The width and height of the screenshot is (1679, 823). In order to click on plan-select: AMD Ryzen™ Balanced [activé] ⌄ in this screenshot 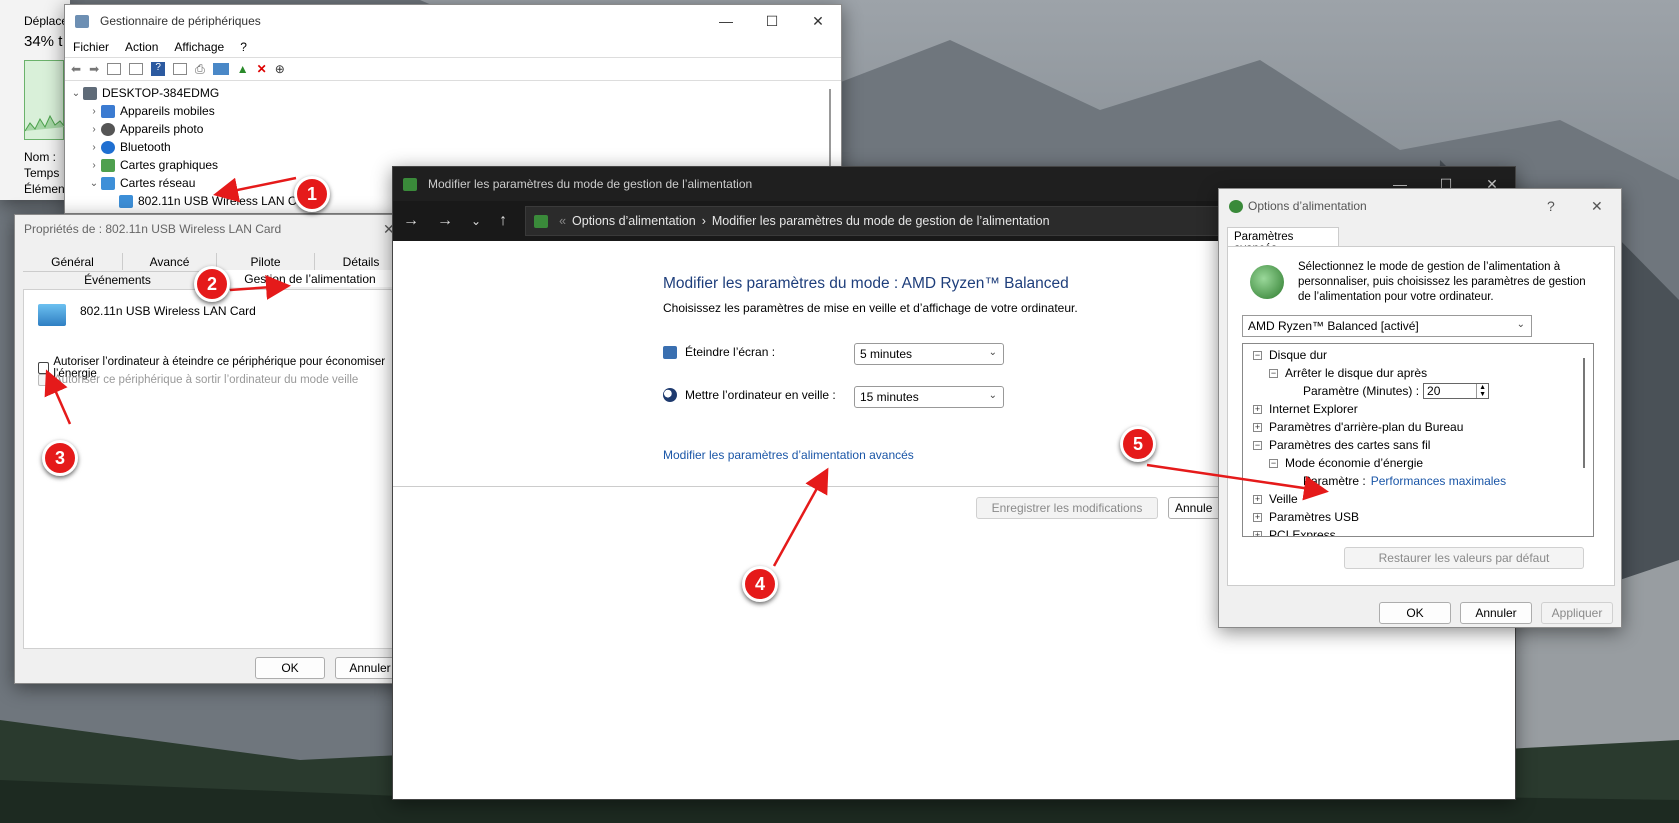, I will do `click(1387, 326)`.